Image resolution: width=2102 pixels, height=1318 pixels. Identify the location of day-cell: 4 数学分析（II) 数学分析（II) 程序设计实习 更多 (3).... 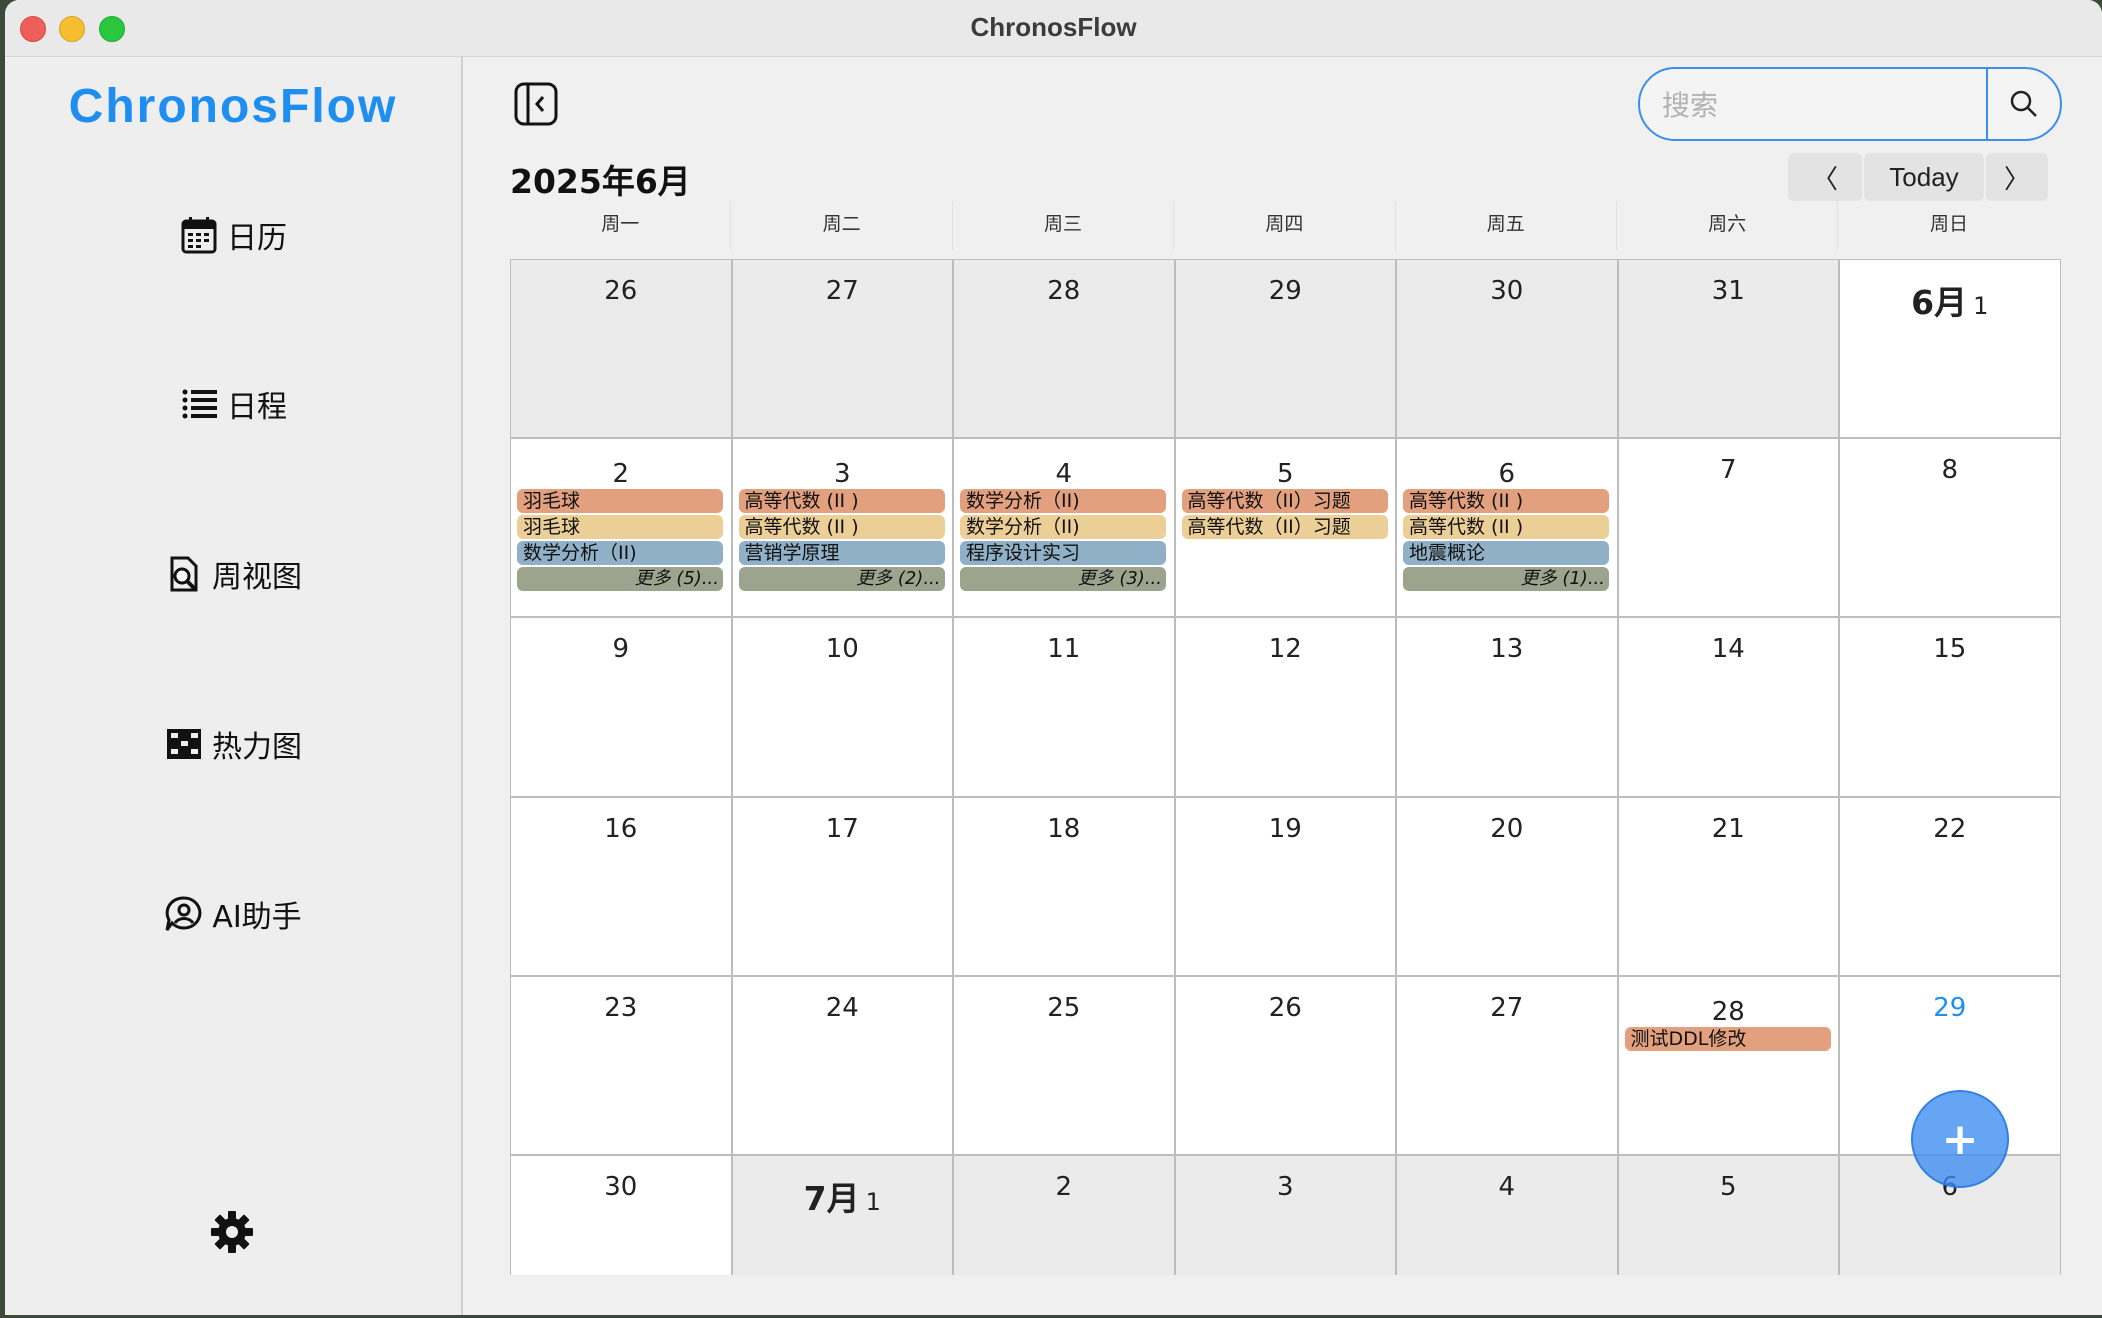
(1064, 528).